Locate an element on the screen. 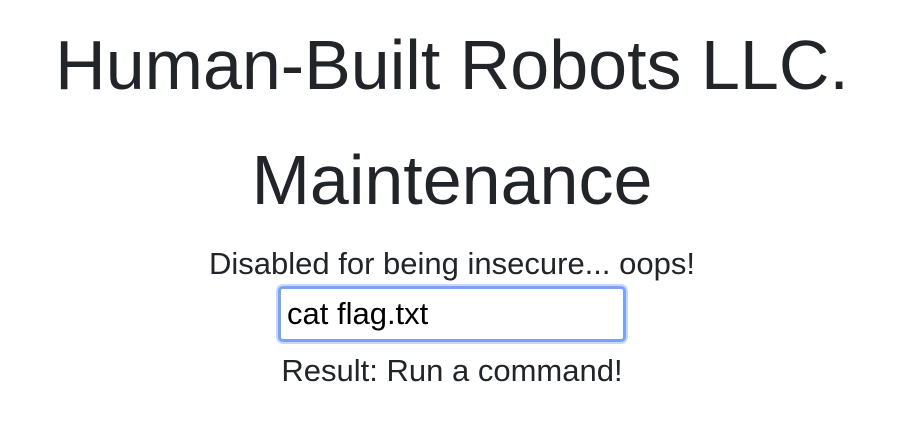  result-text: Result: Run a command! is located at coordinates (452, 370).